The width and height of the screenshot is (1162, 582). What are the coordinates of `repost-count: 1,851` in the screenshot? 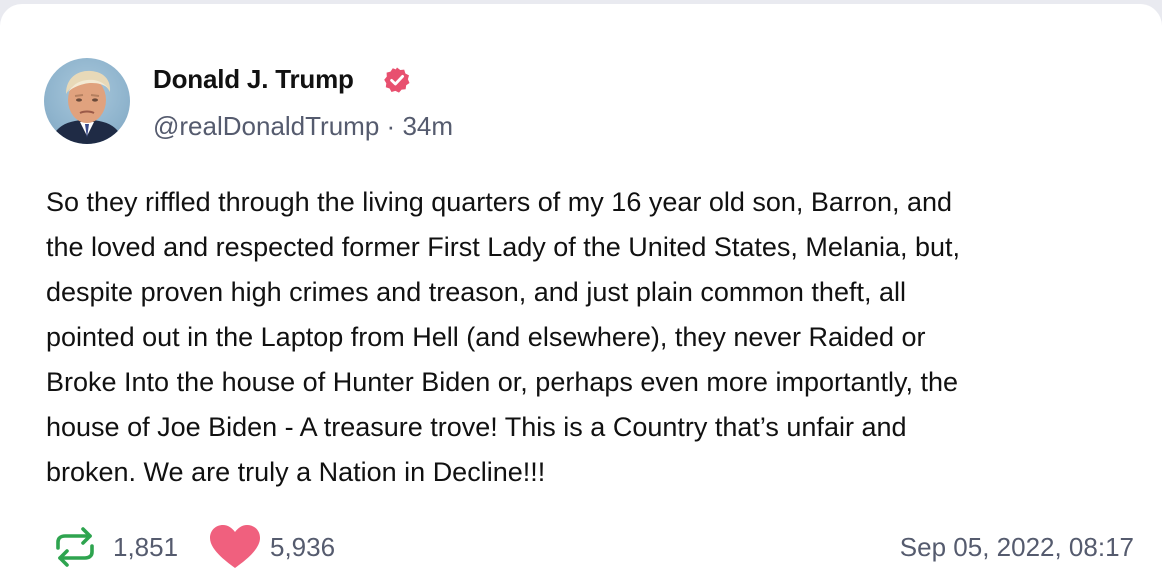 It's located at (146, 547).